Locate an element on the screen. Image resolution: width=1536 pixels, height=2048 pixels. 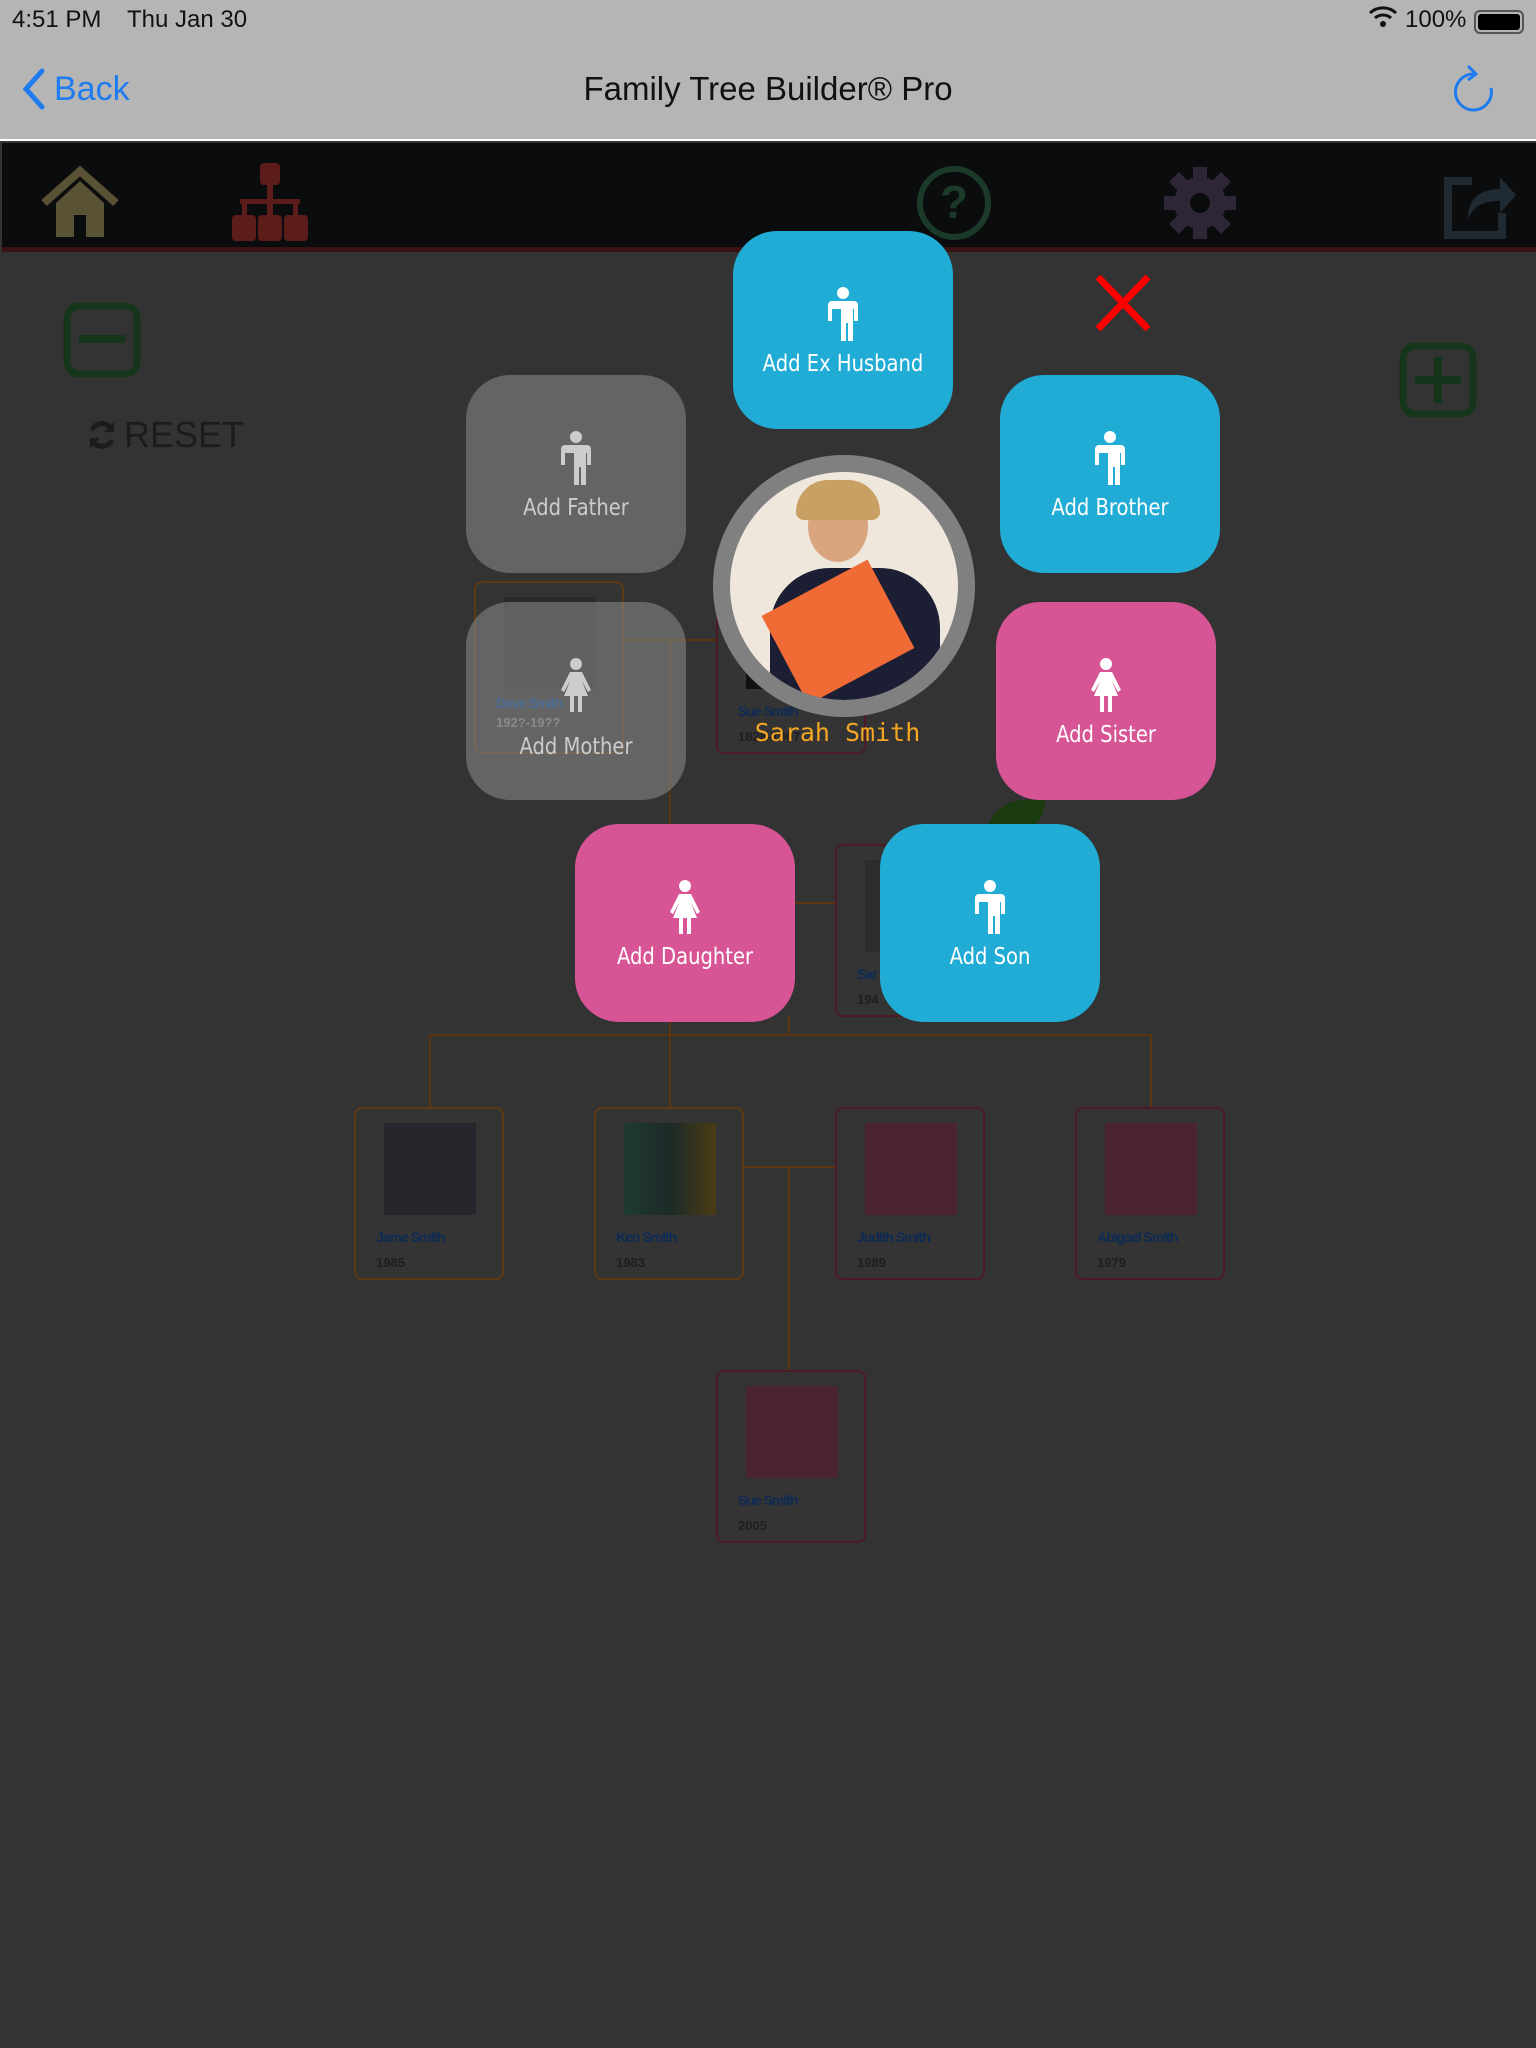
tree-icon is located at coordinates (270, 203).